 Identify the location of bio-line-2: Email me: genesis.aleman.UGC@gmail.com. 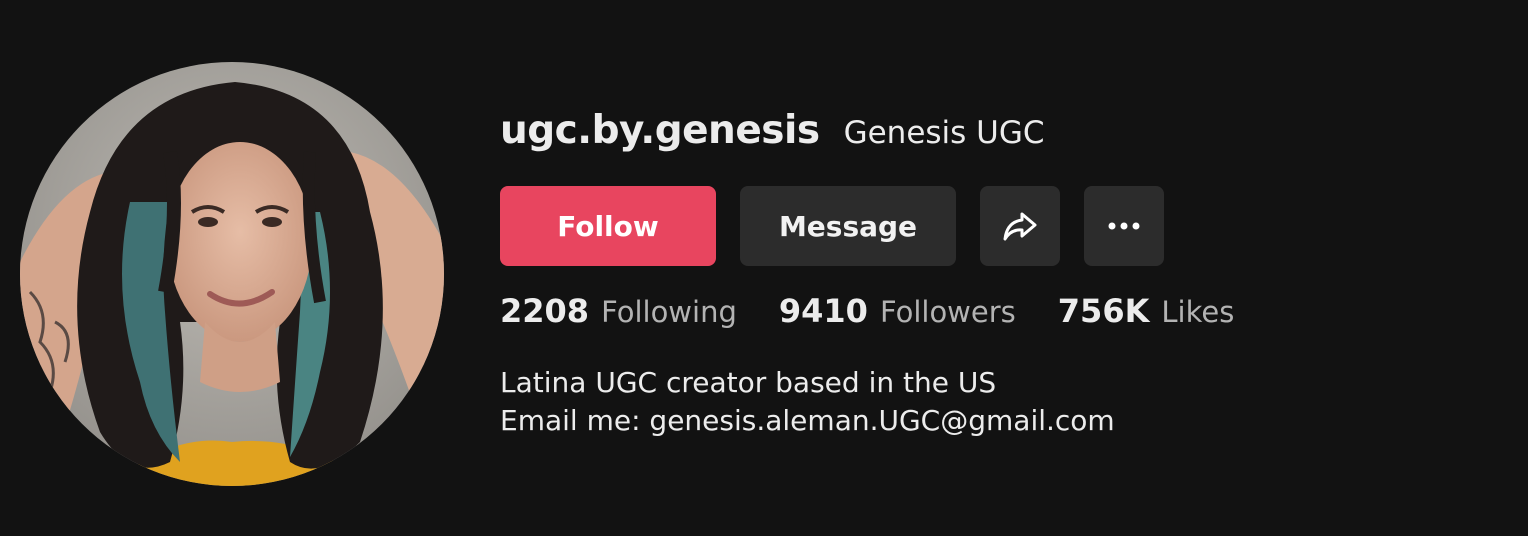
(807, 420).